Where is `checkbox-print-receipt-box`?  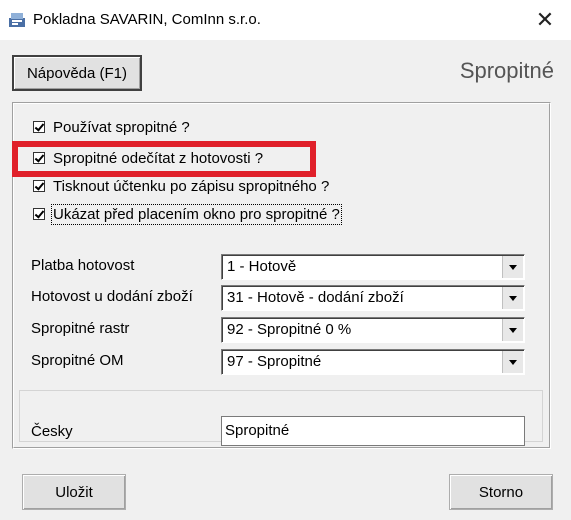
checkbox-print-receipt-box is located at coordinates (39, 186).